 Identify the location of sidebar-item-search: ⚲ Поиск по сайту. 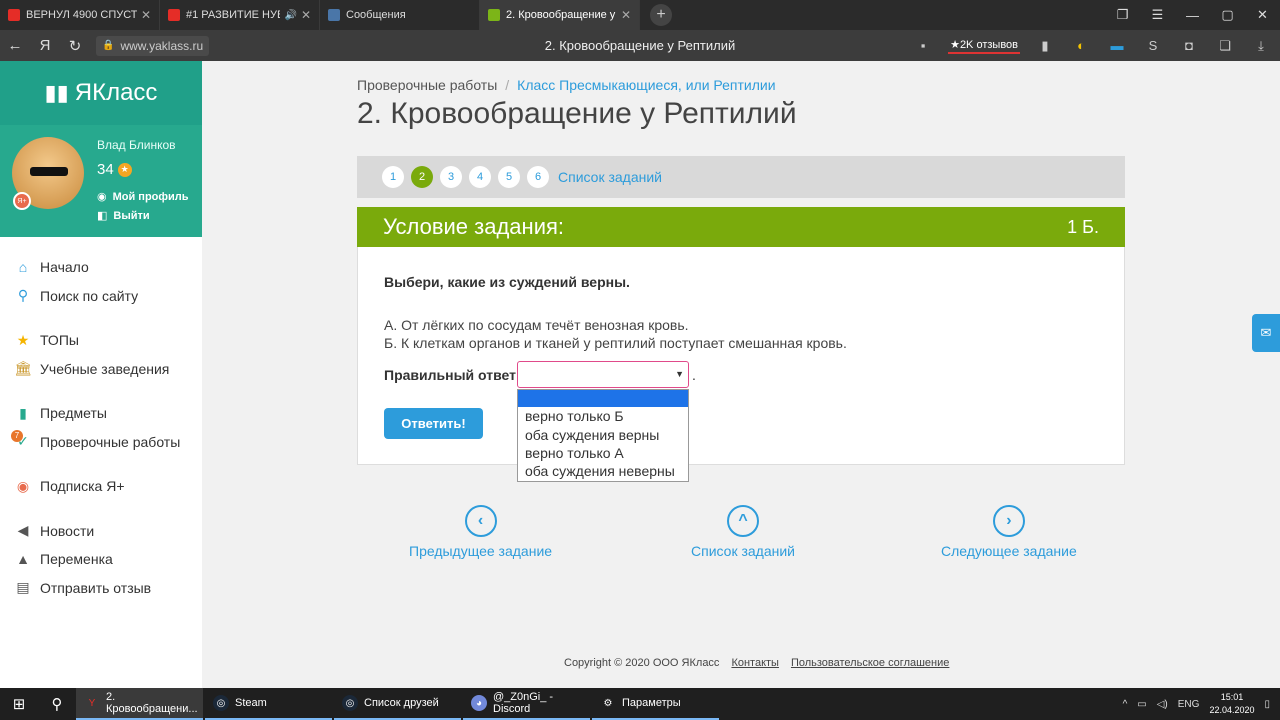
(101, 296).